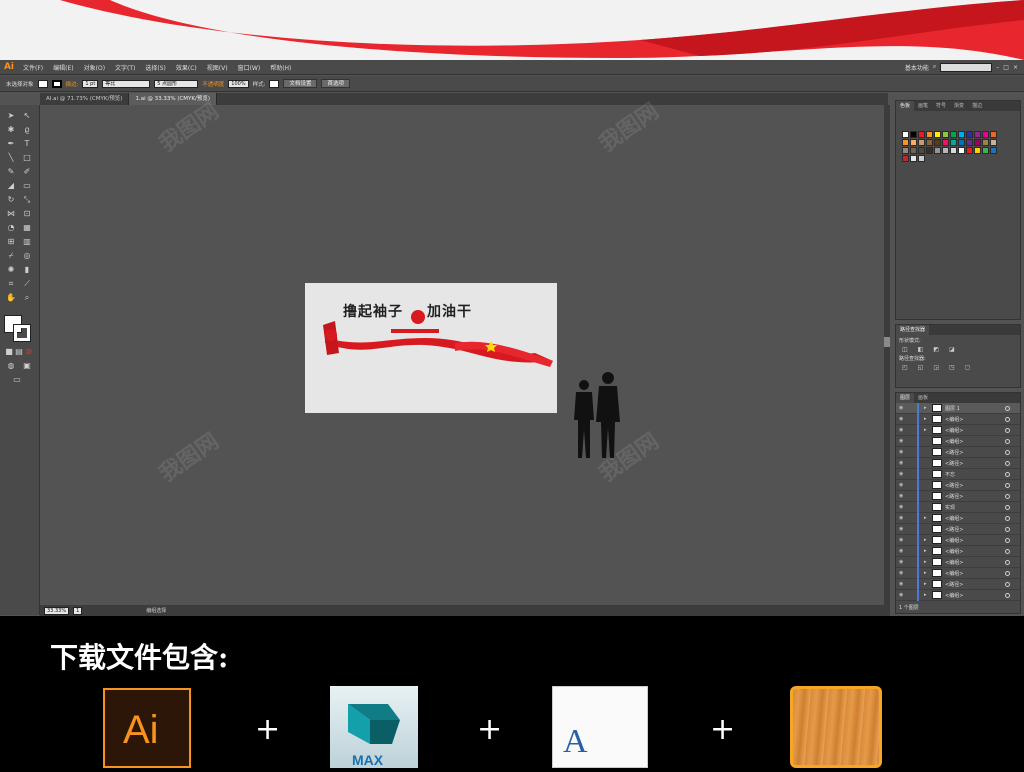 The height and width of the screenshot is (772, 1024). What do you see at coordinates (27, 269) in the screenshot?
I see `column-graph-tool-icon: ▮` at bounding box center [27, 269].